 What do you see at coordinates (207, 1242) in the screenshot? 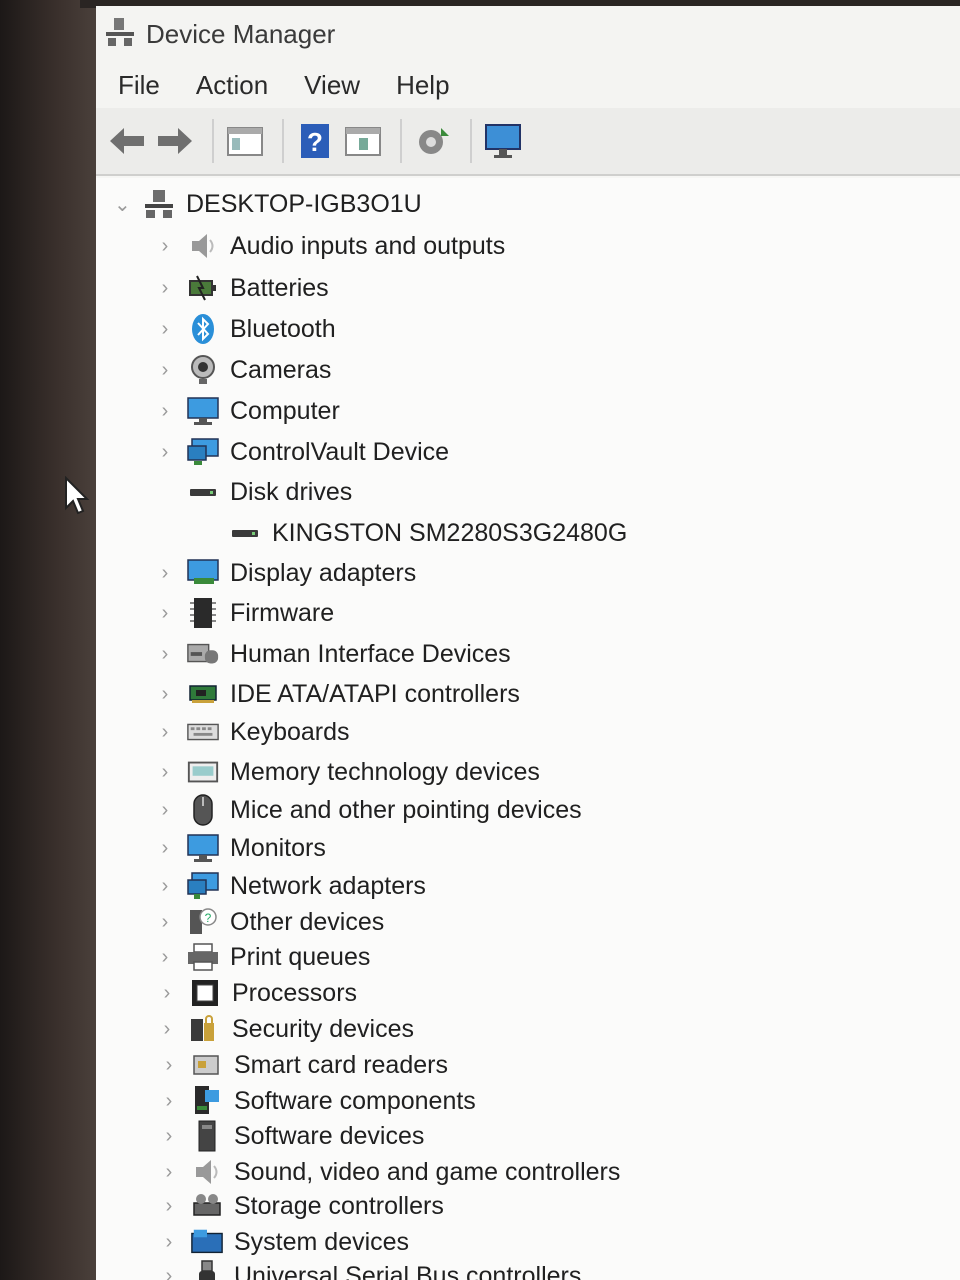
I see `system-devices-icon` at bounding box center [207, 1242].